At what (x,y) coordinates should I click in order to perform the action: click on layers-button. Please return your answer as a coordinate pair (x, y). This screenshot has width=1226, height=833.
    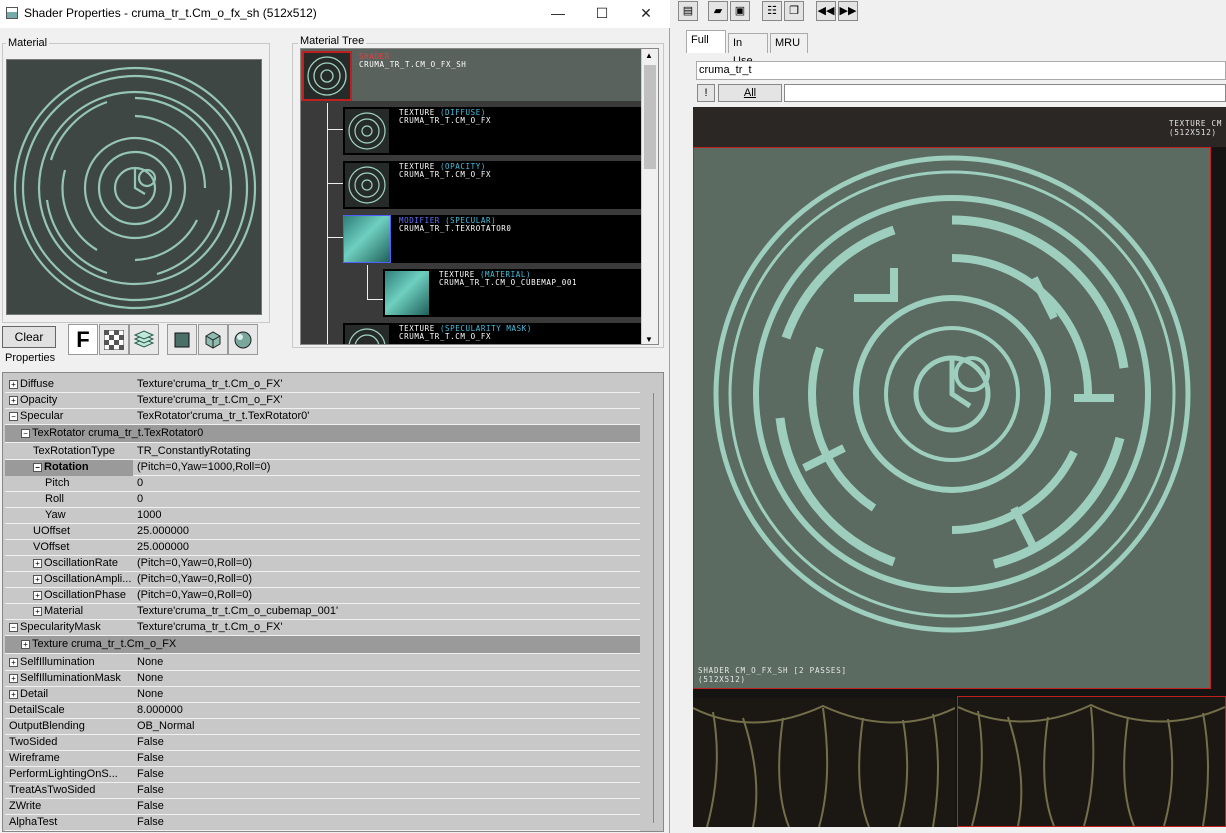
    Looking at the image, I should click on (144, 339).